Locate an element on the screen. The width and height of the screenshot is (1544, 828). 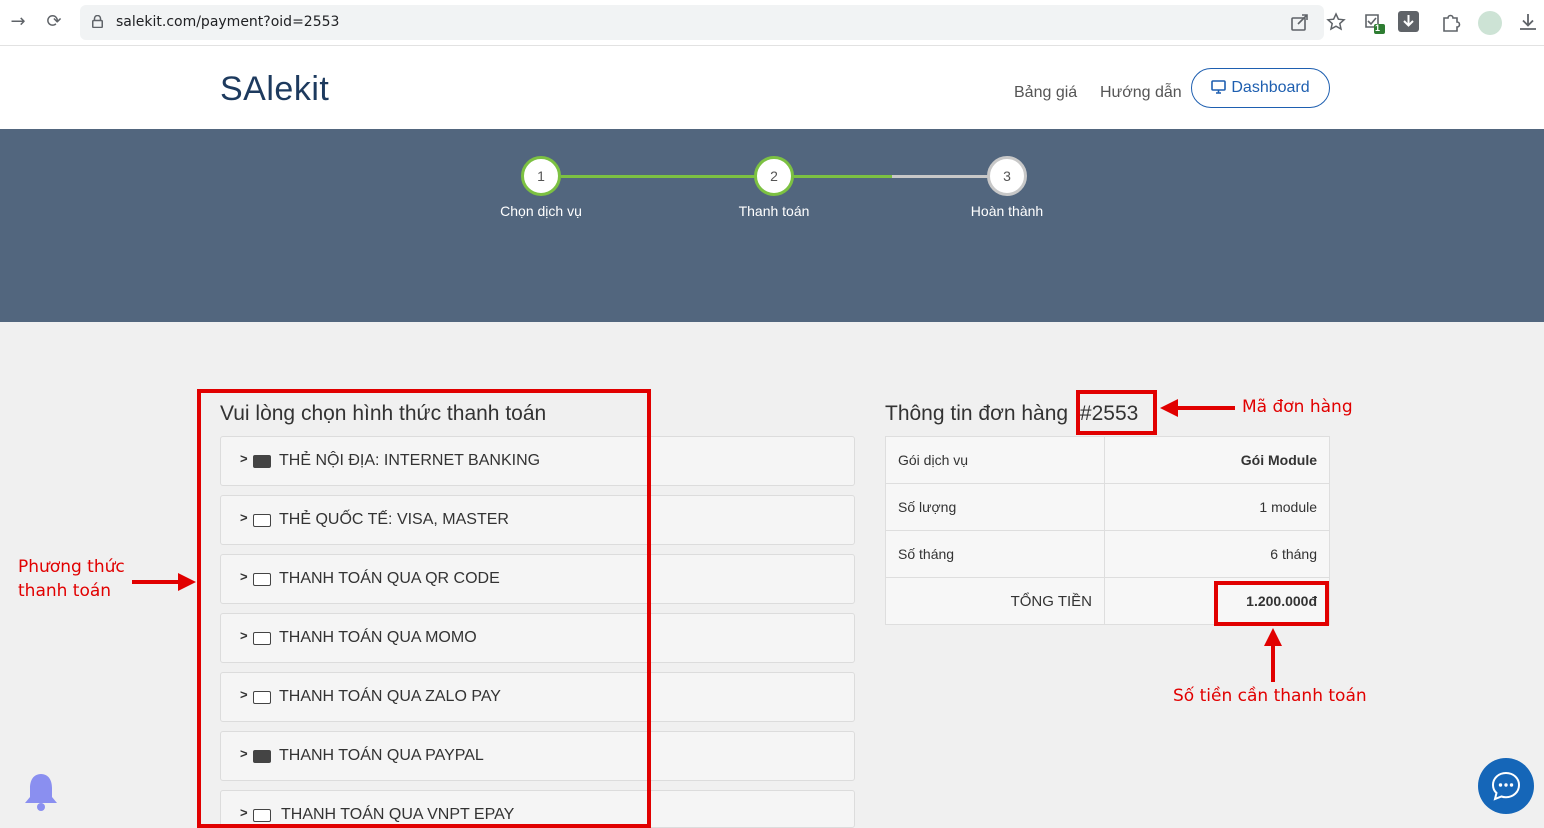
bell-icon is located at coordinates (41, 791).